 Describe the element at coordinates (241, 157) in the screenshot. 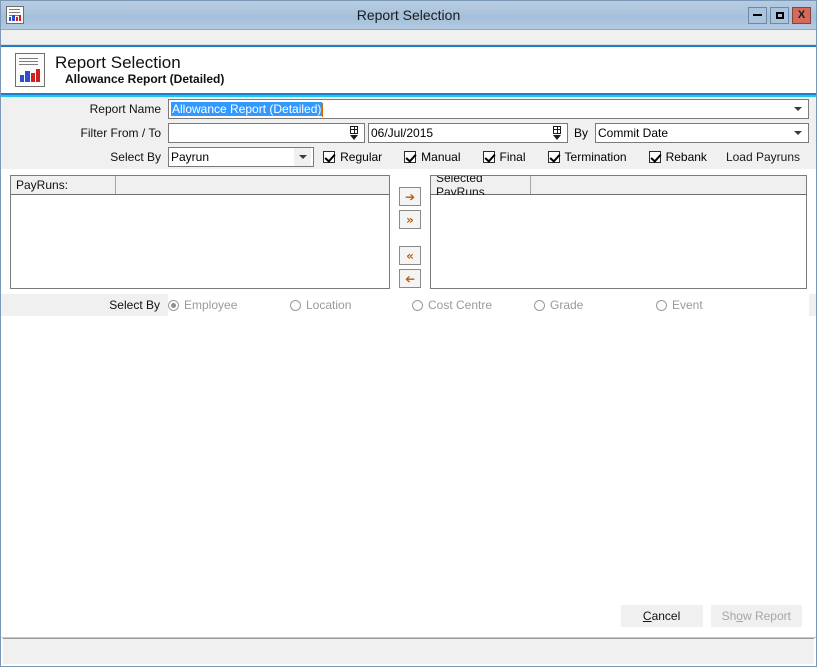

I see `select-by-combo: Payrun` at that location.